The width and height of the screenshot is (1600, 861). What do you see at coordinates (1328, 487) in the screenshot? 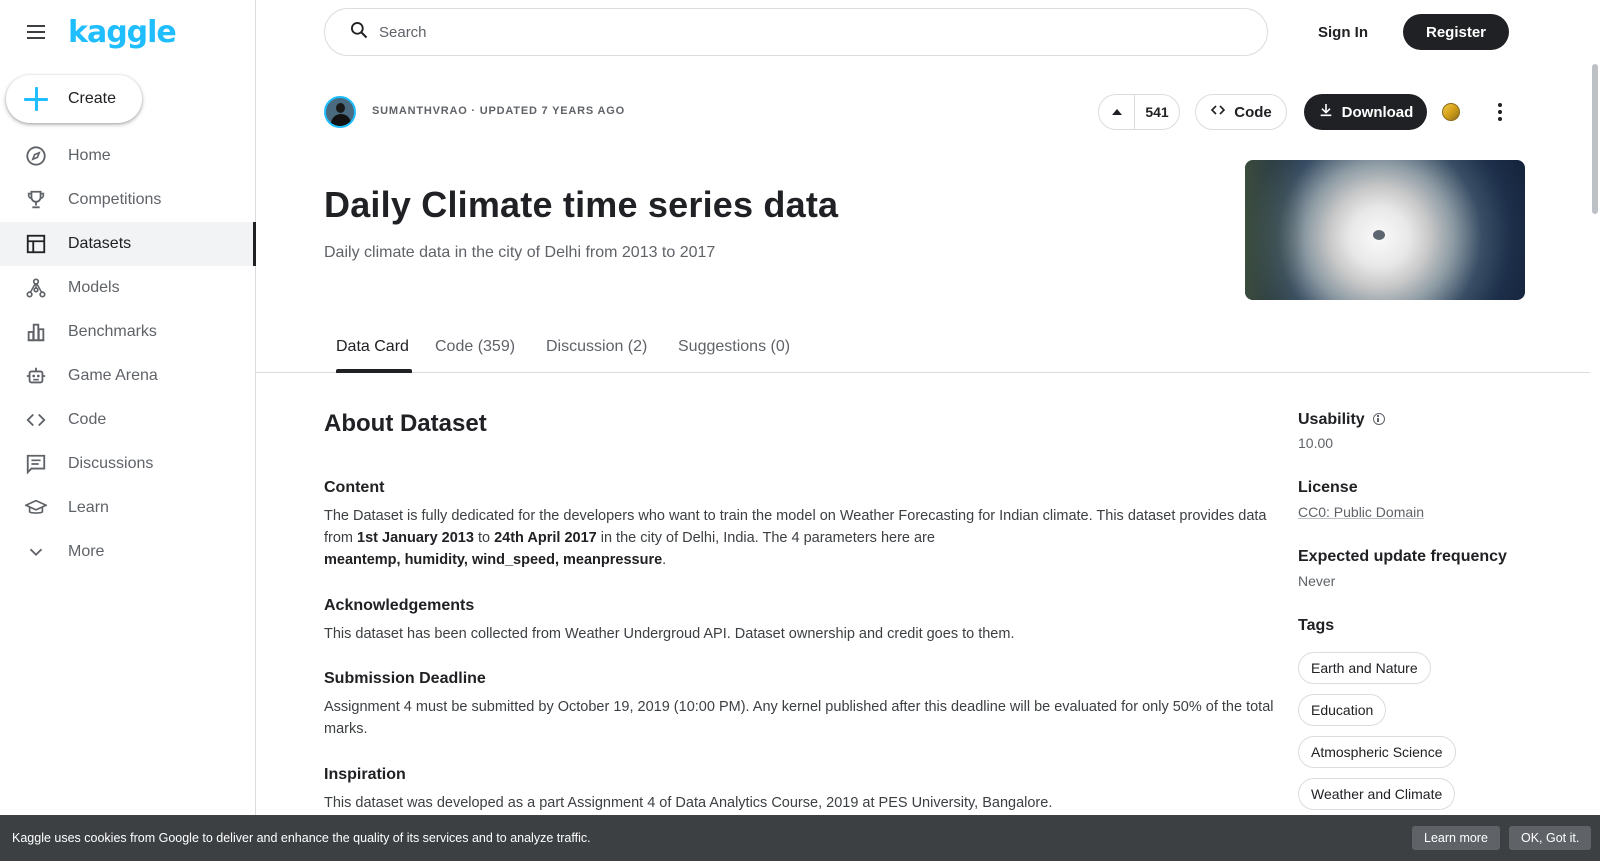
I see `license-heading: License` at bounding box center [1328, 487].